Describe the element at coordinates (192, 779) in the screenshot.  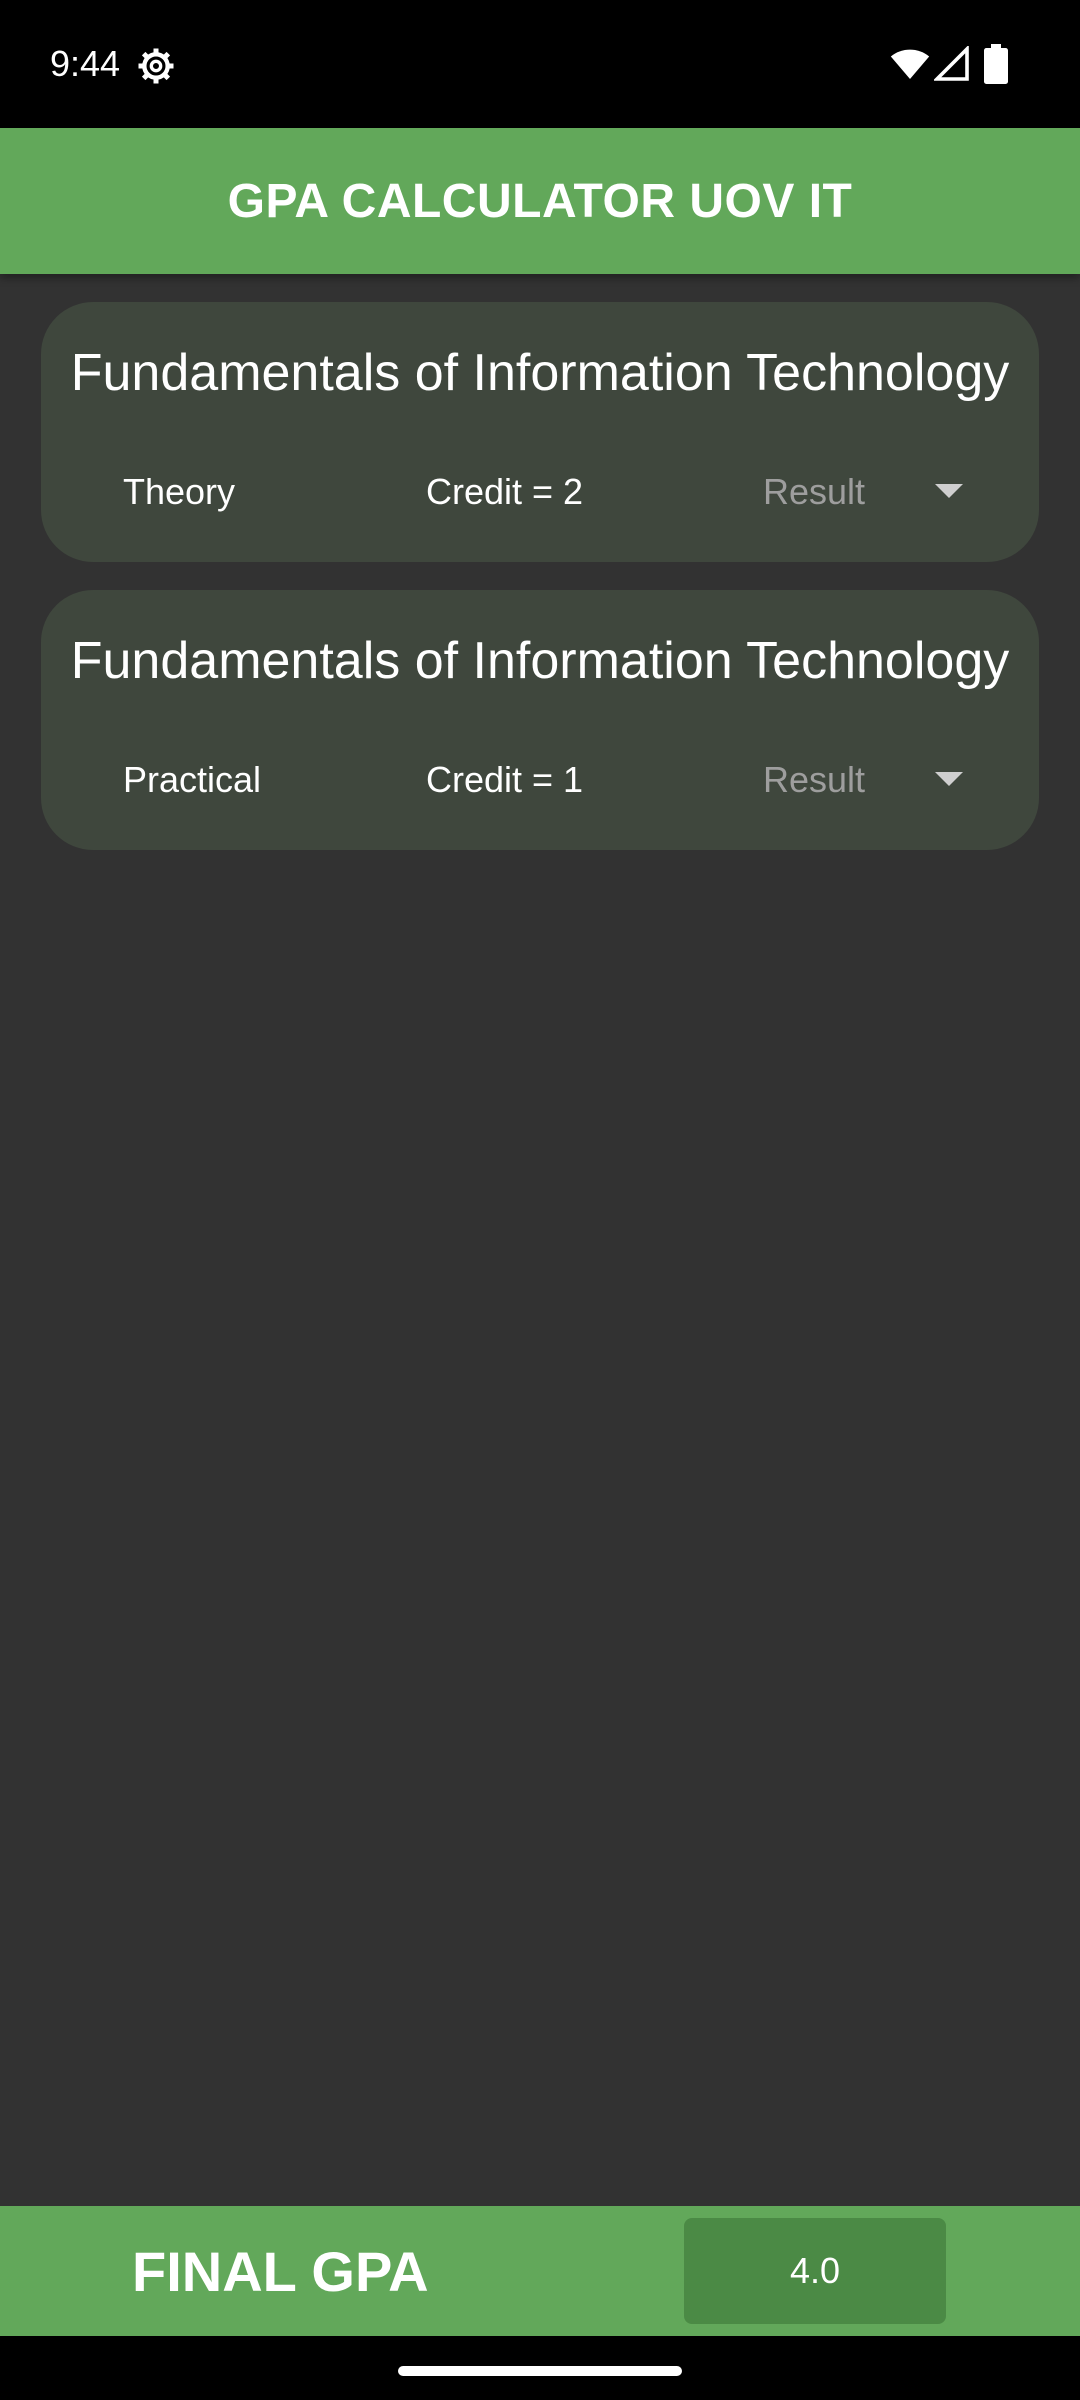
I see `course-type: Practical` at that location.